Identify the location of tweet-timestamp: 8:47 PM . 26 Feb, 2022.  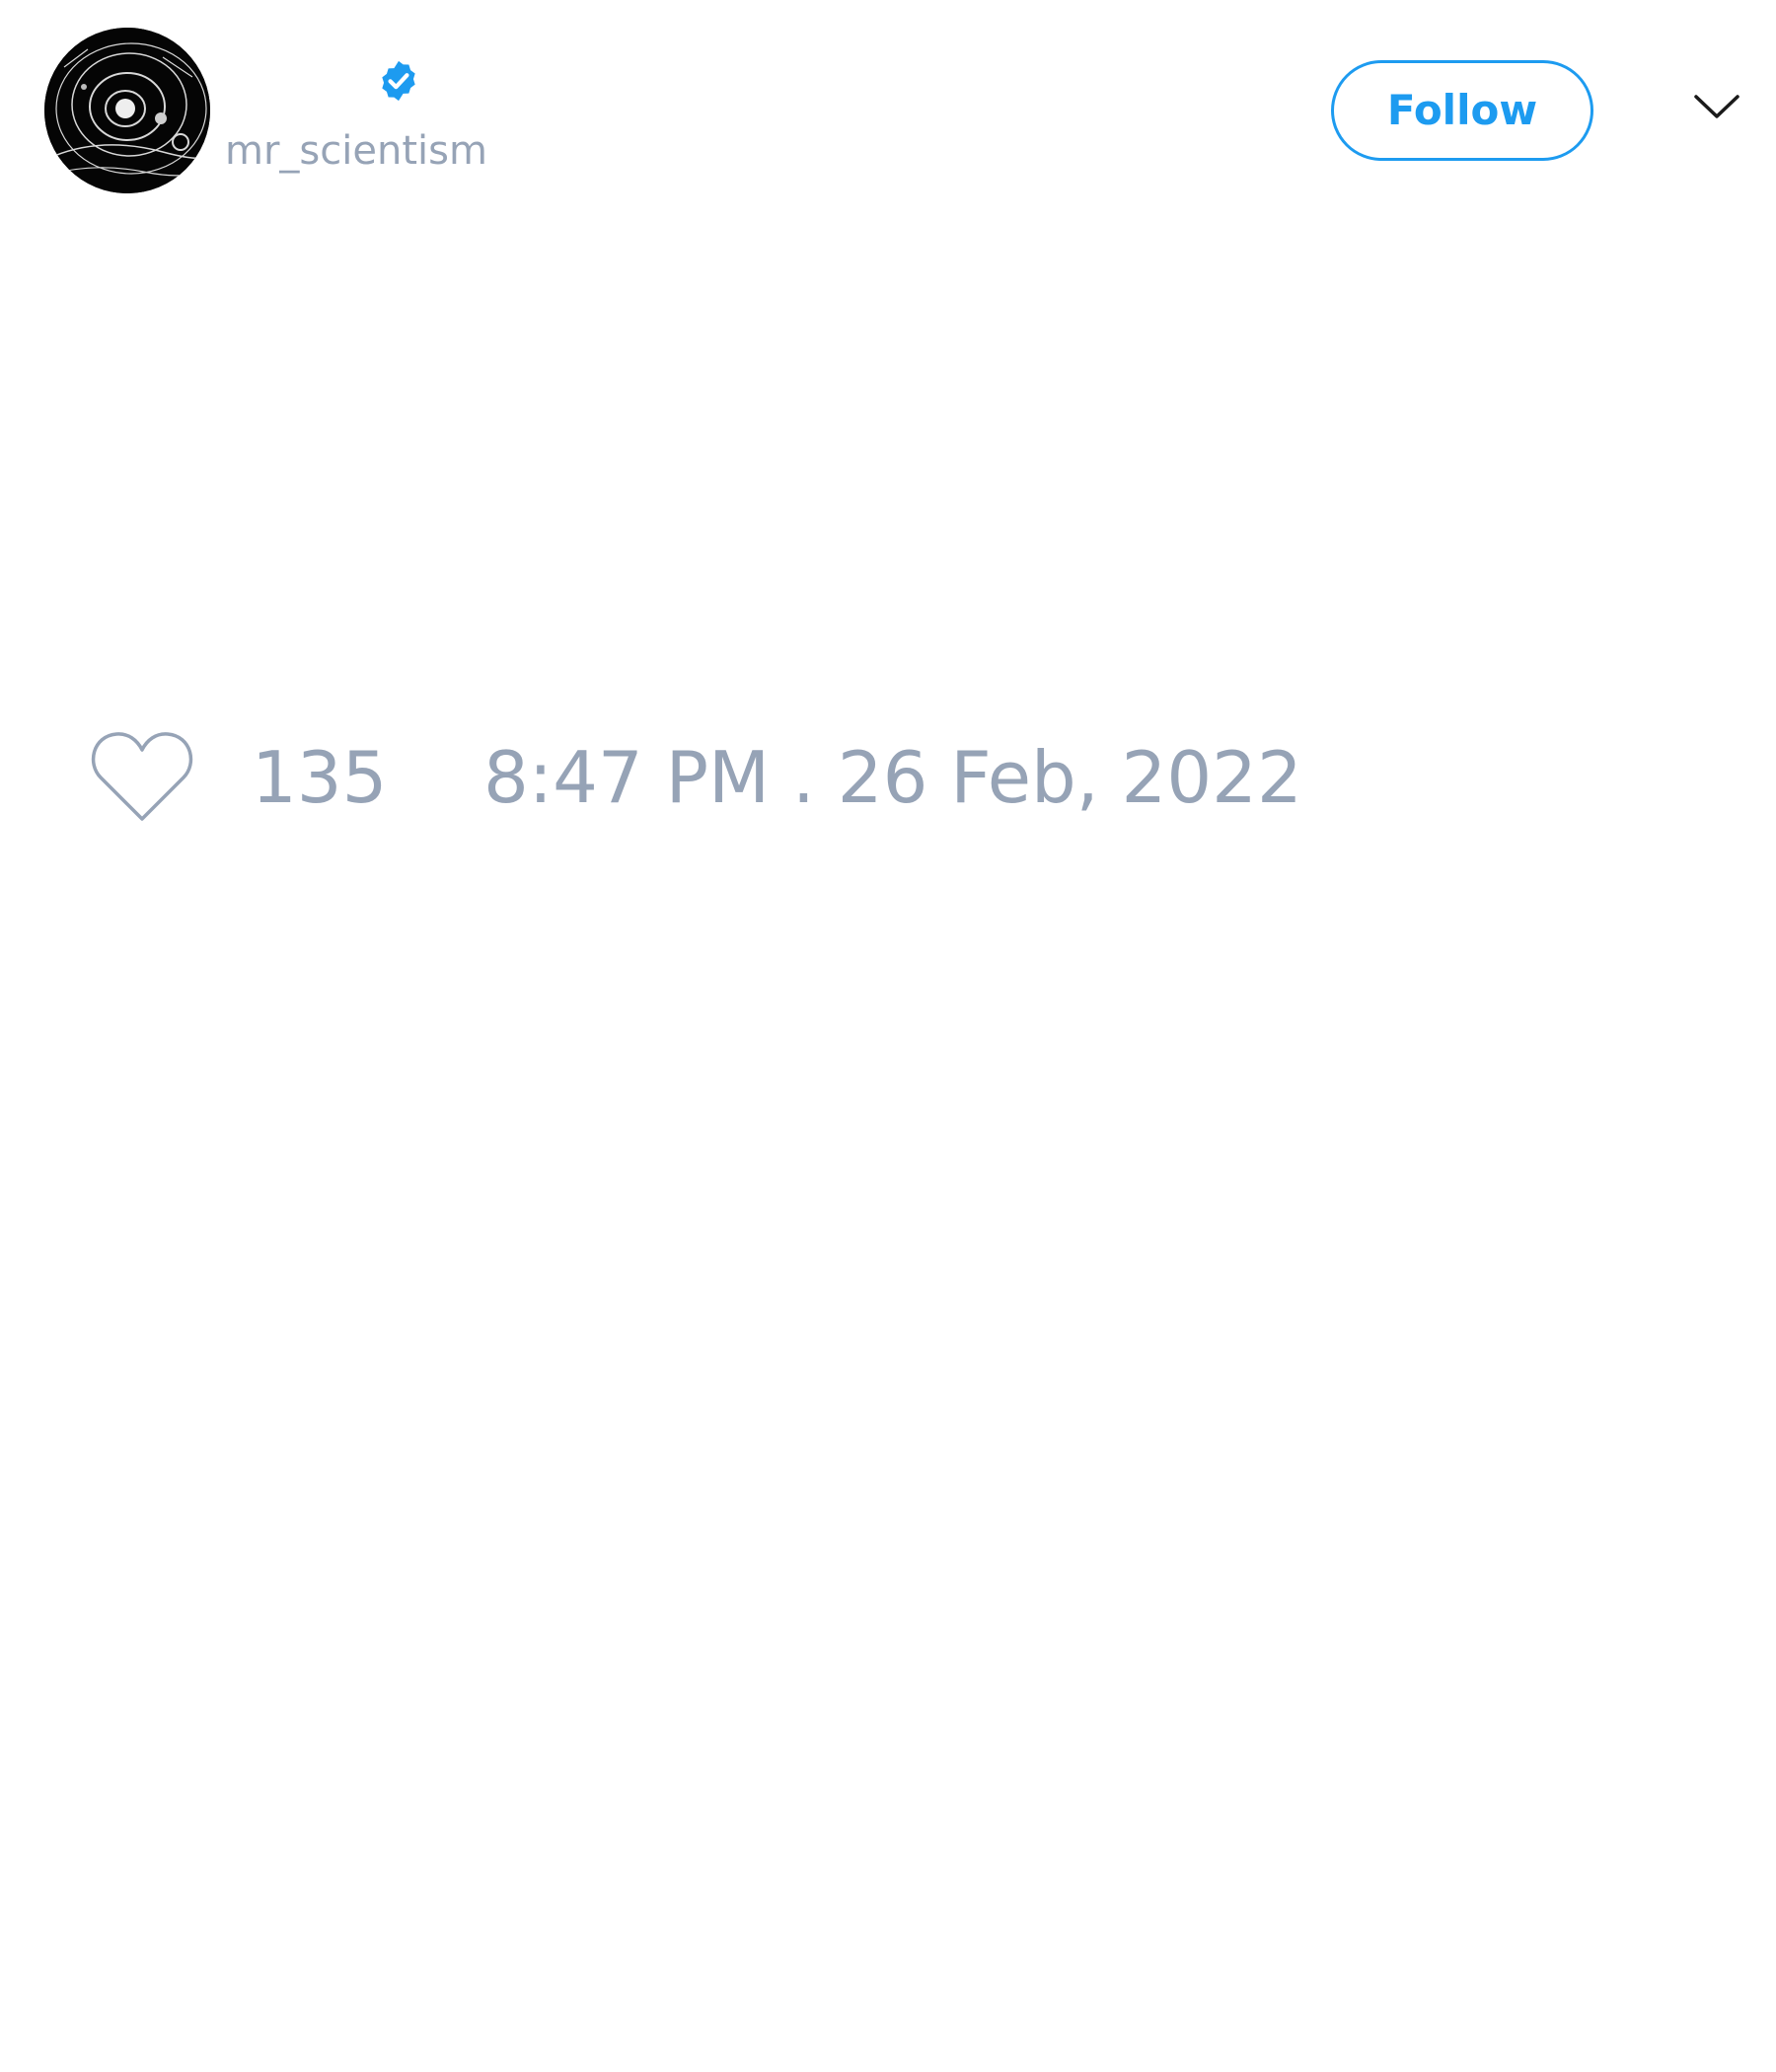
(892, 777).